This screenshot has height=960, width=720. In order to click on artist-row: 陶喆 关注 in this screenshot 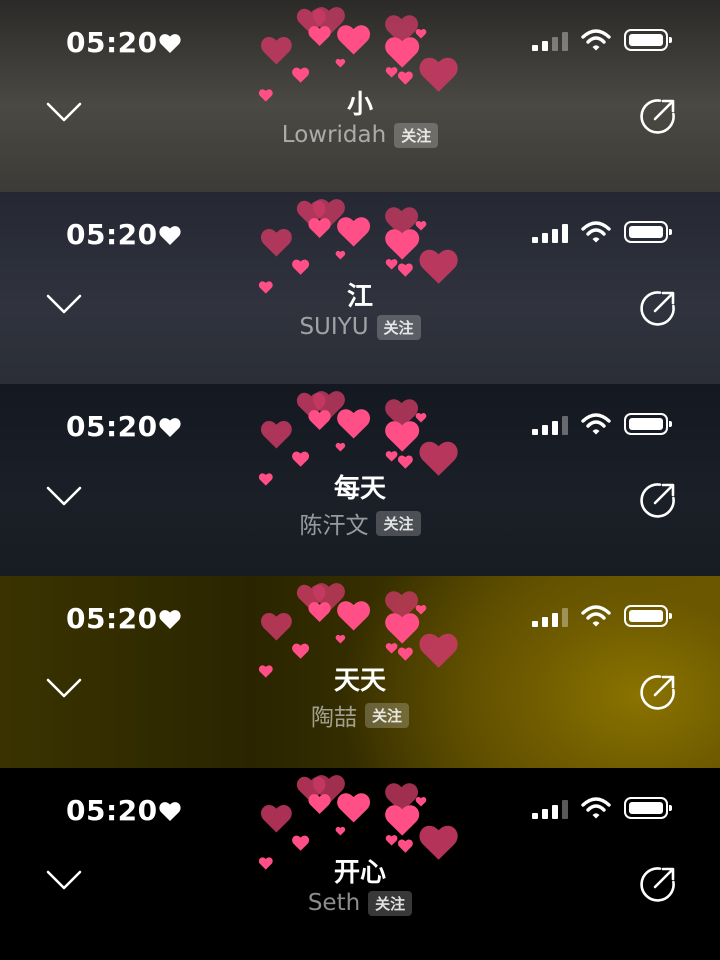, I will do `click(360, 715)`.